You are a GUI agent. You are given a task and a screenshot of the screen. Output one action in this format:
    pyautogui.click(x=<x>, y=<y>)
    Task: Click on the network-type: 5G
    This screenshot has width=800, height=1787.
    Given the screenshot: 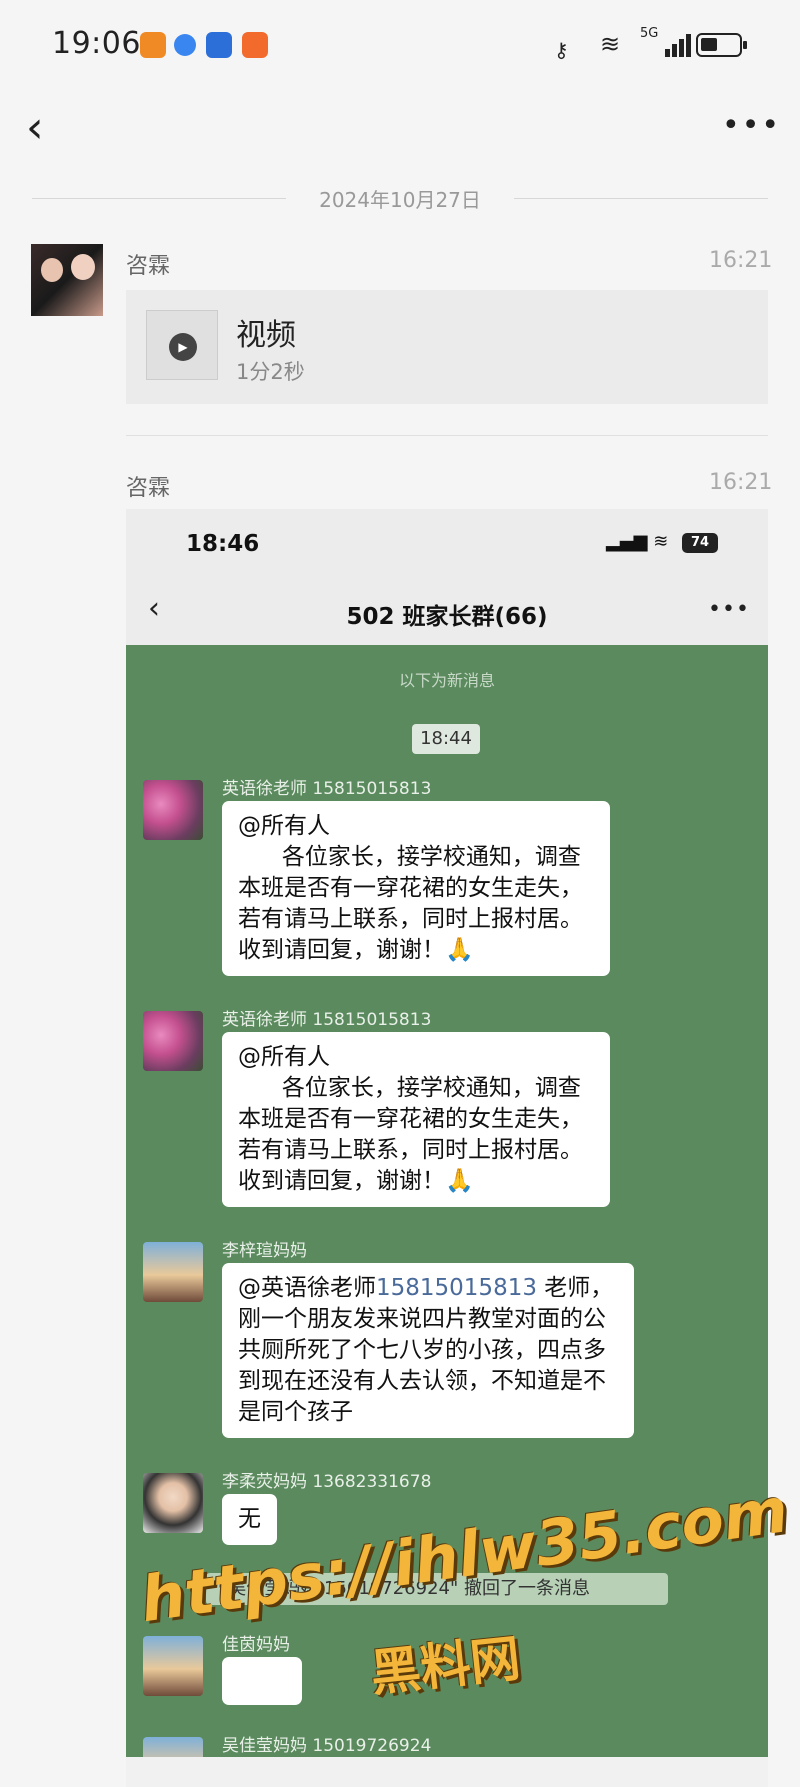 What is the action you would take?
    pyautogui.click(x=649, y=33)
    